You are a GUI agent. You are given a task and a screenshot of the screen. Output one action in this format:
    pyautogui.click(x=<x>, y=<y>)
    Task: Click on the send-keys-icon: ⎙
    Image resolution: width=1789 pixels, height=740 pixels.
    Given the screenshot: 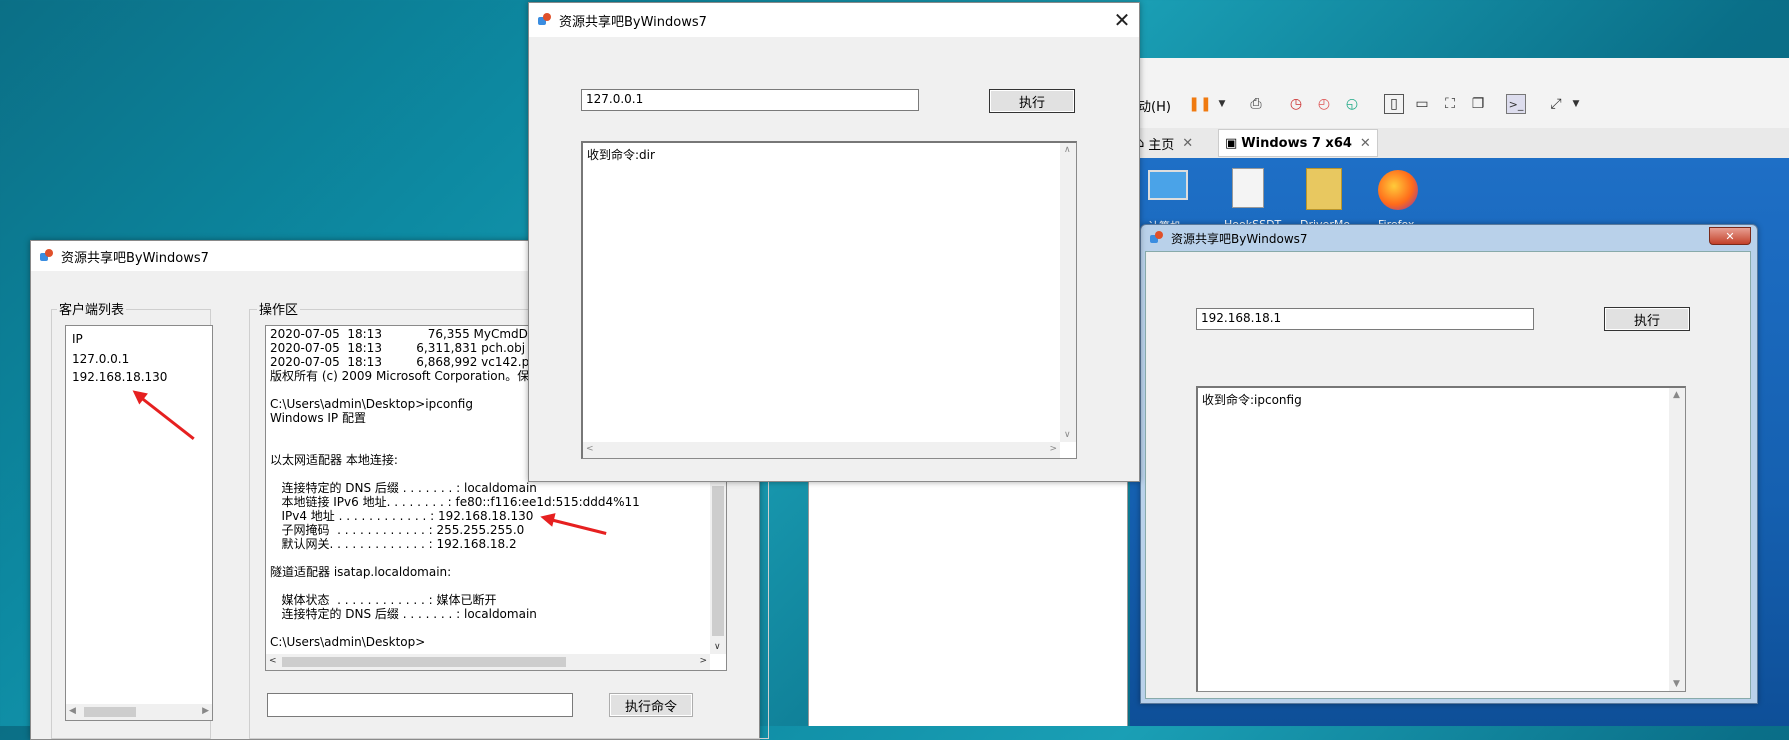 What is the action you would take?
    pyautogui.click(x=1256, y=104)
    